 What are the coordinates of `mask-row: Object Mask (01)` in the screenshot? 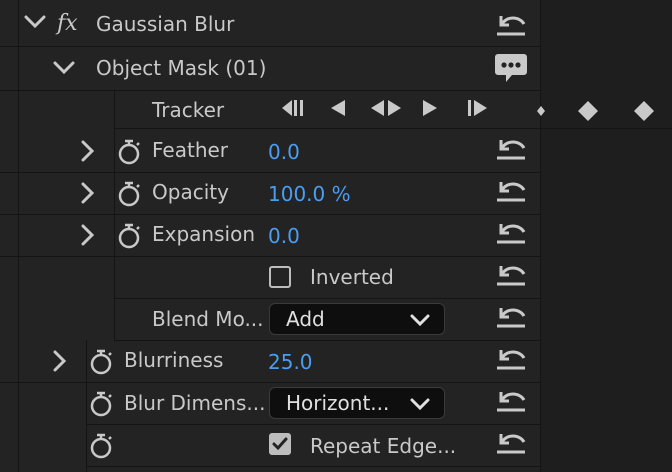 It's located at (270, 68).